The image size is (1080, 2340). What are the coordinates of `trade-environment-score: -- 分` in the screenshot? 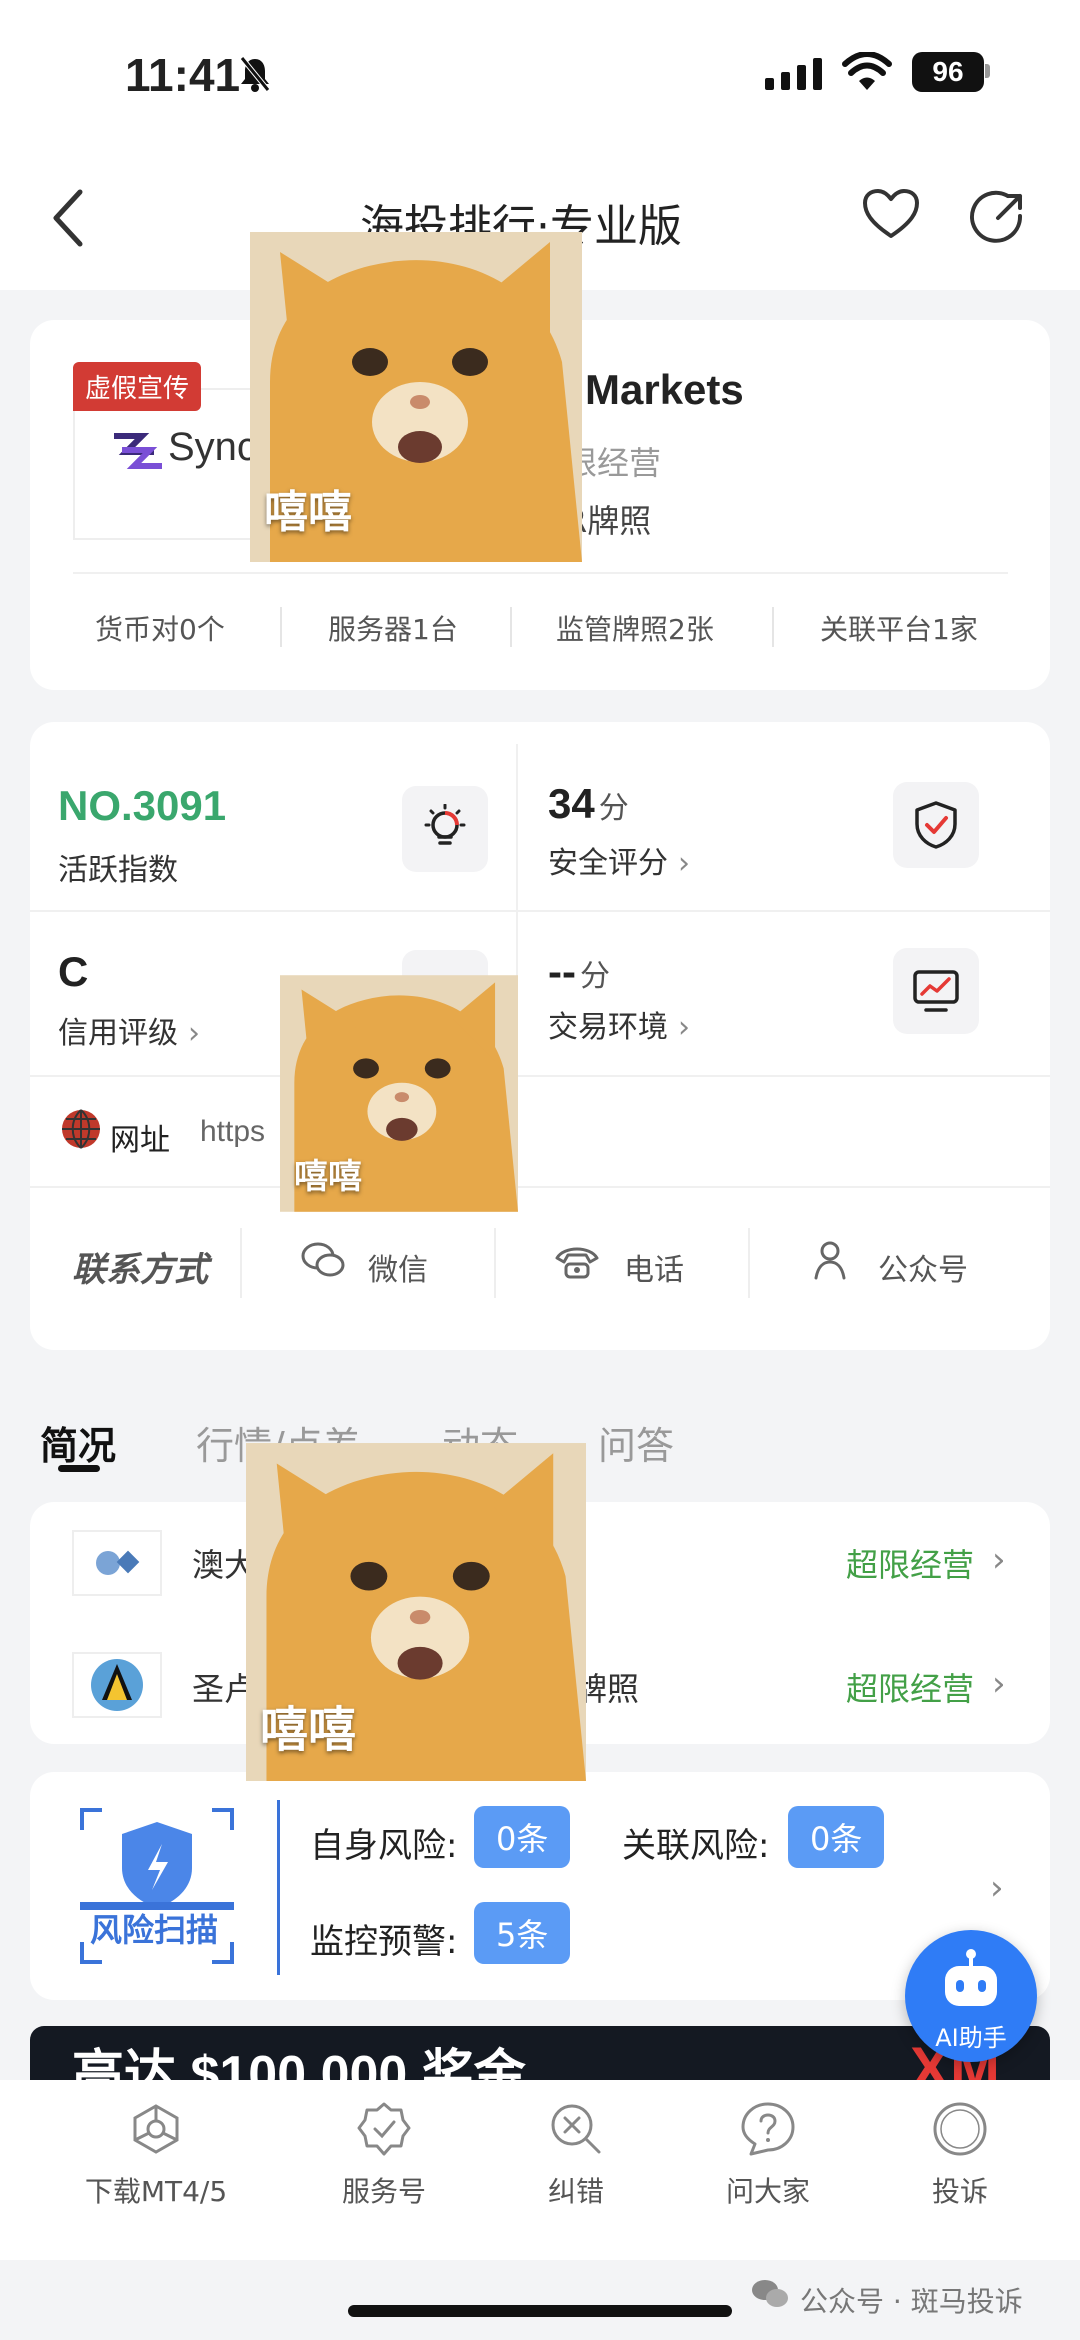 It's located at (579, 972).